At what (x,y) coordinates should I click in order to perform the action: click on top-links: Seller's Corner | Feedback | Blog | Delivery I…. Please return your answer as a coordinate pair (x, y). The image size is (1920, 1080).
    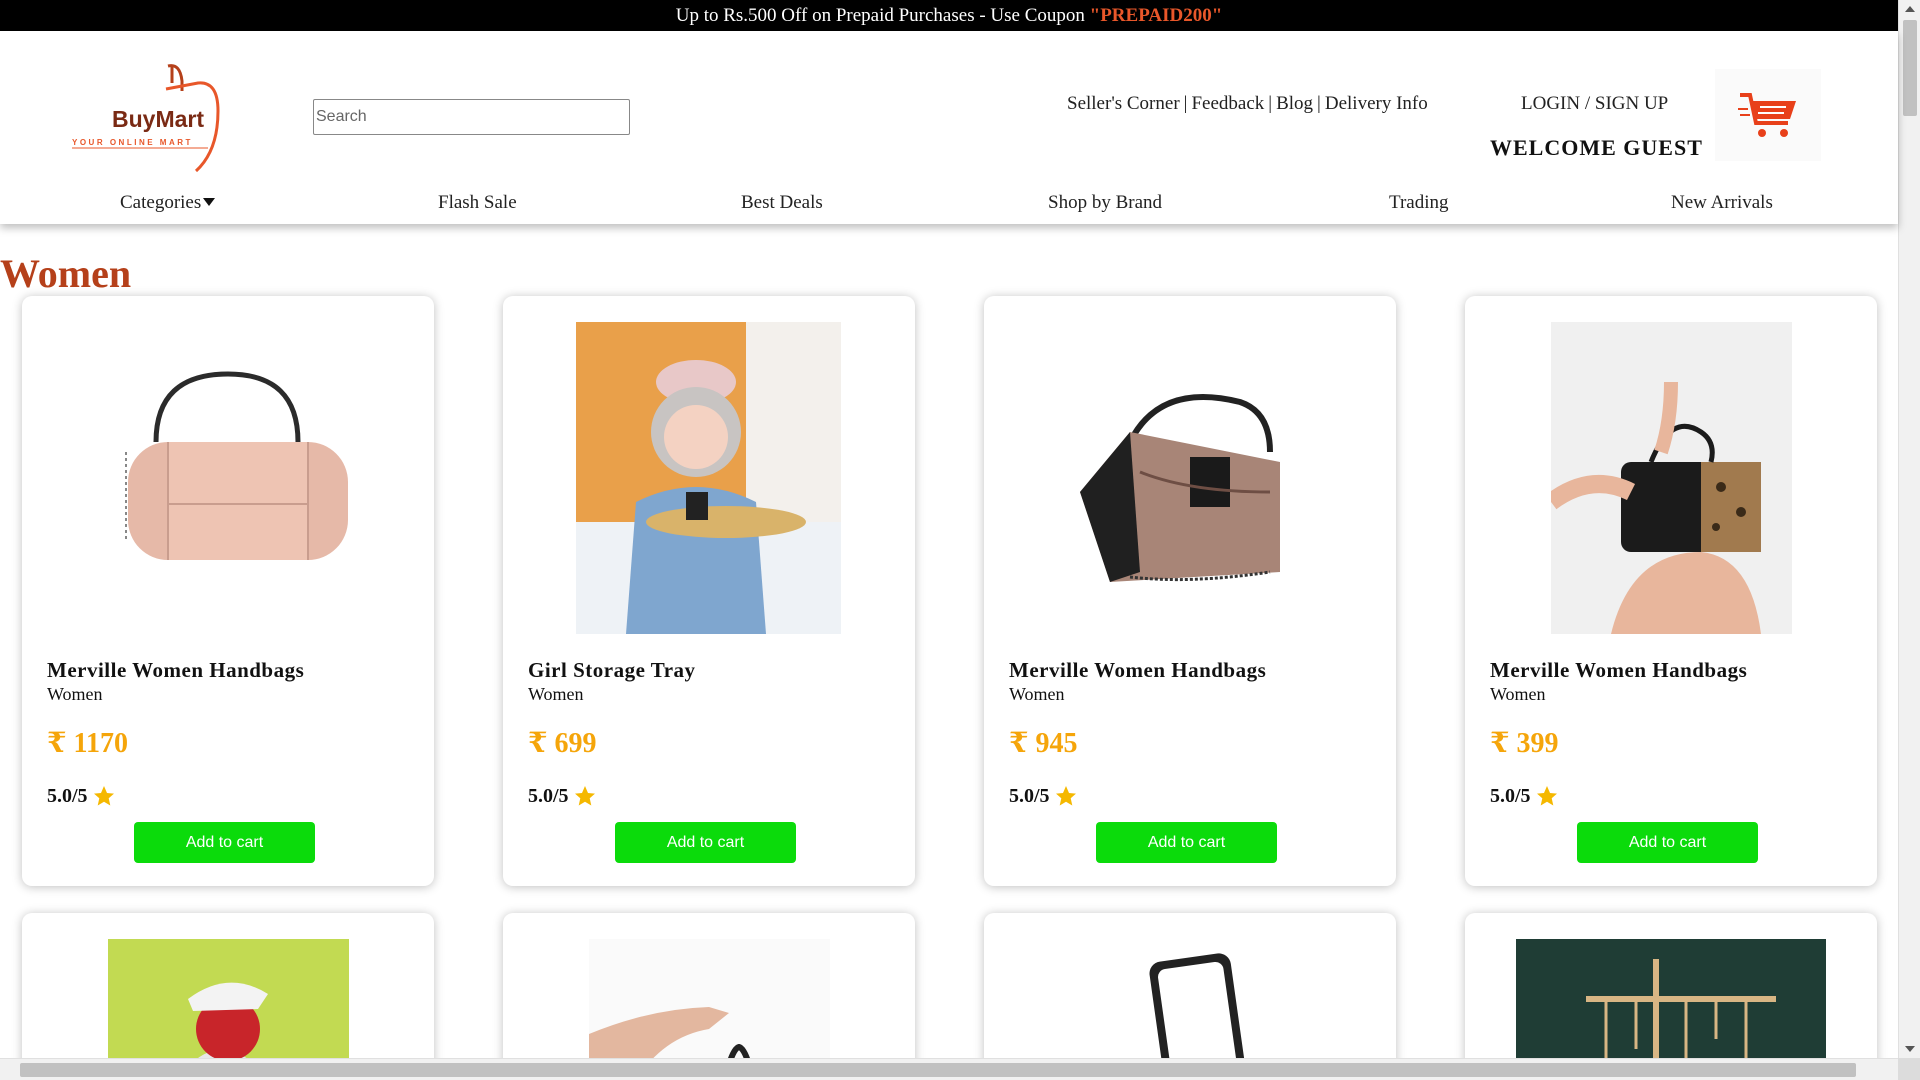
    Looking at the image, I should click on (1247, 104).